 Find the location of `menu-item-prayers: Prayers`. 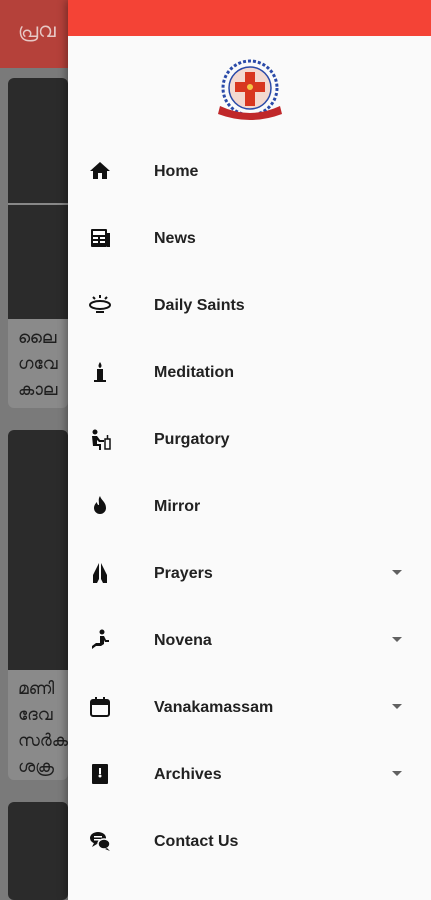

menu-item-prayers: Prayers is located at coordinates (249, 573).